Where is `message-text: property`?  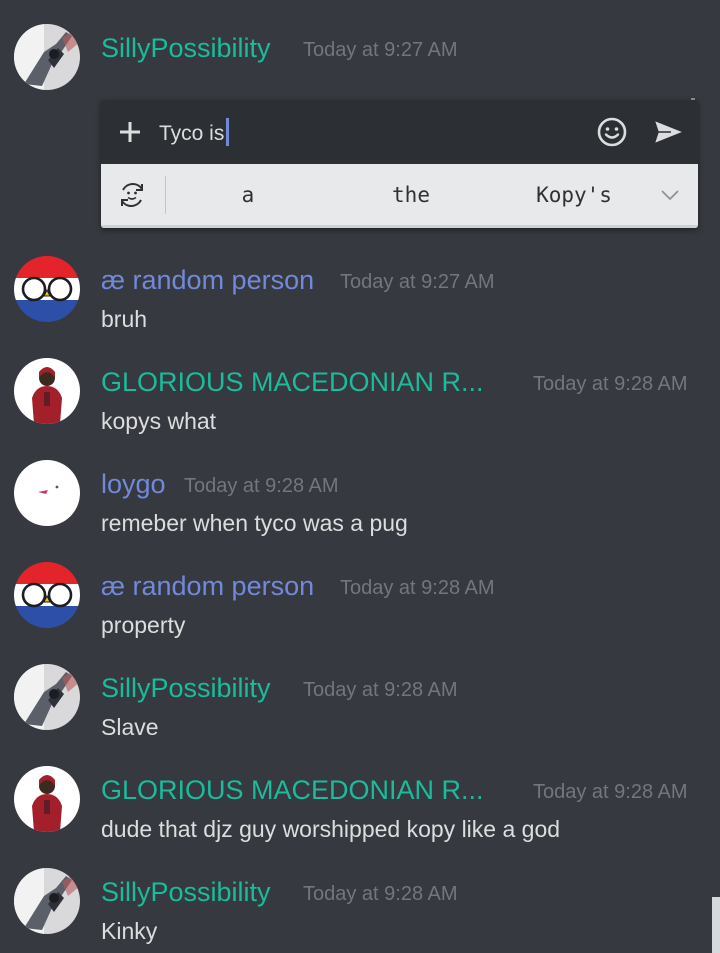 message-text: property is located at coordinates (143, 625).